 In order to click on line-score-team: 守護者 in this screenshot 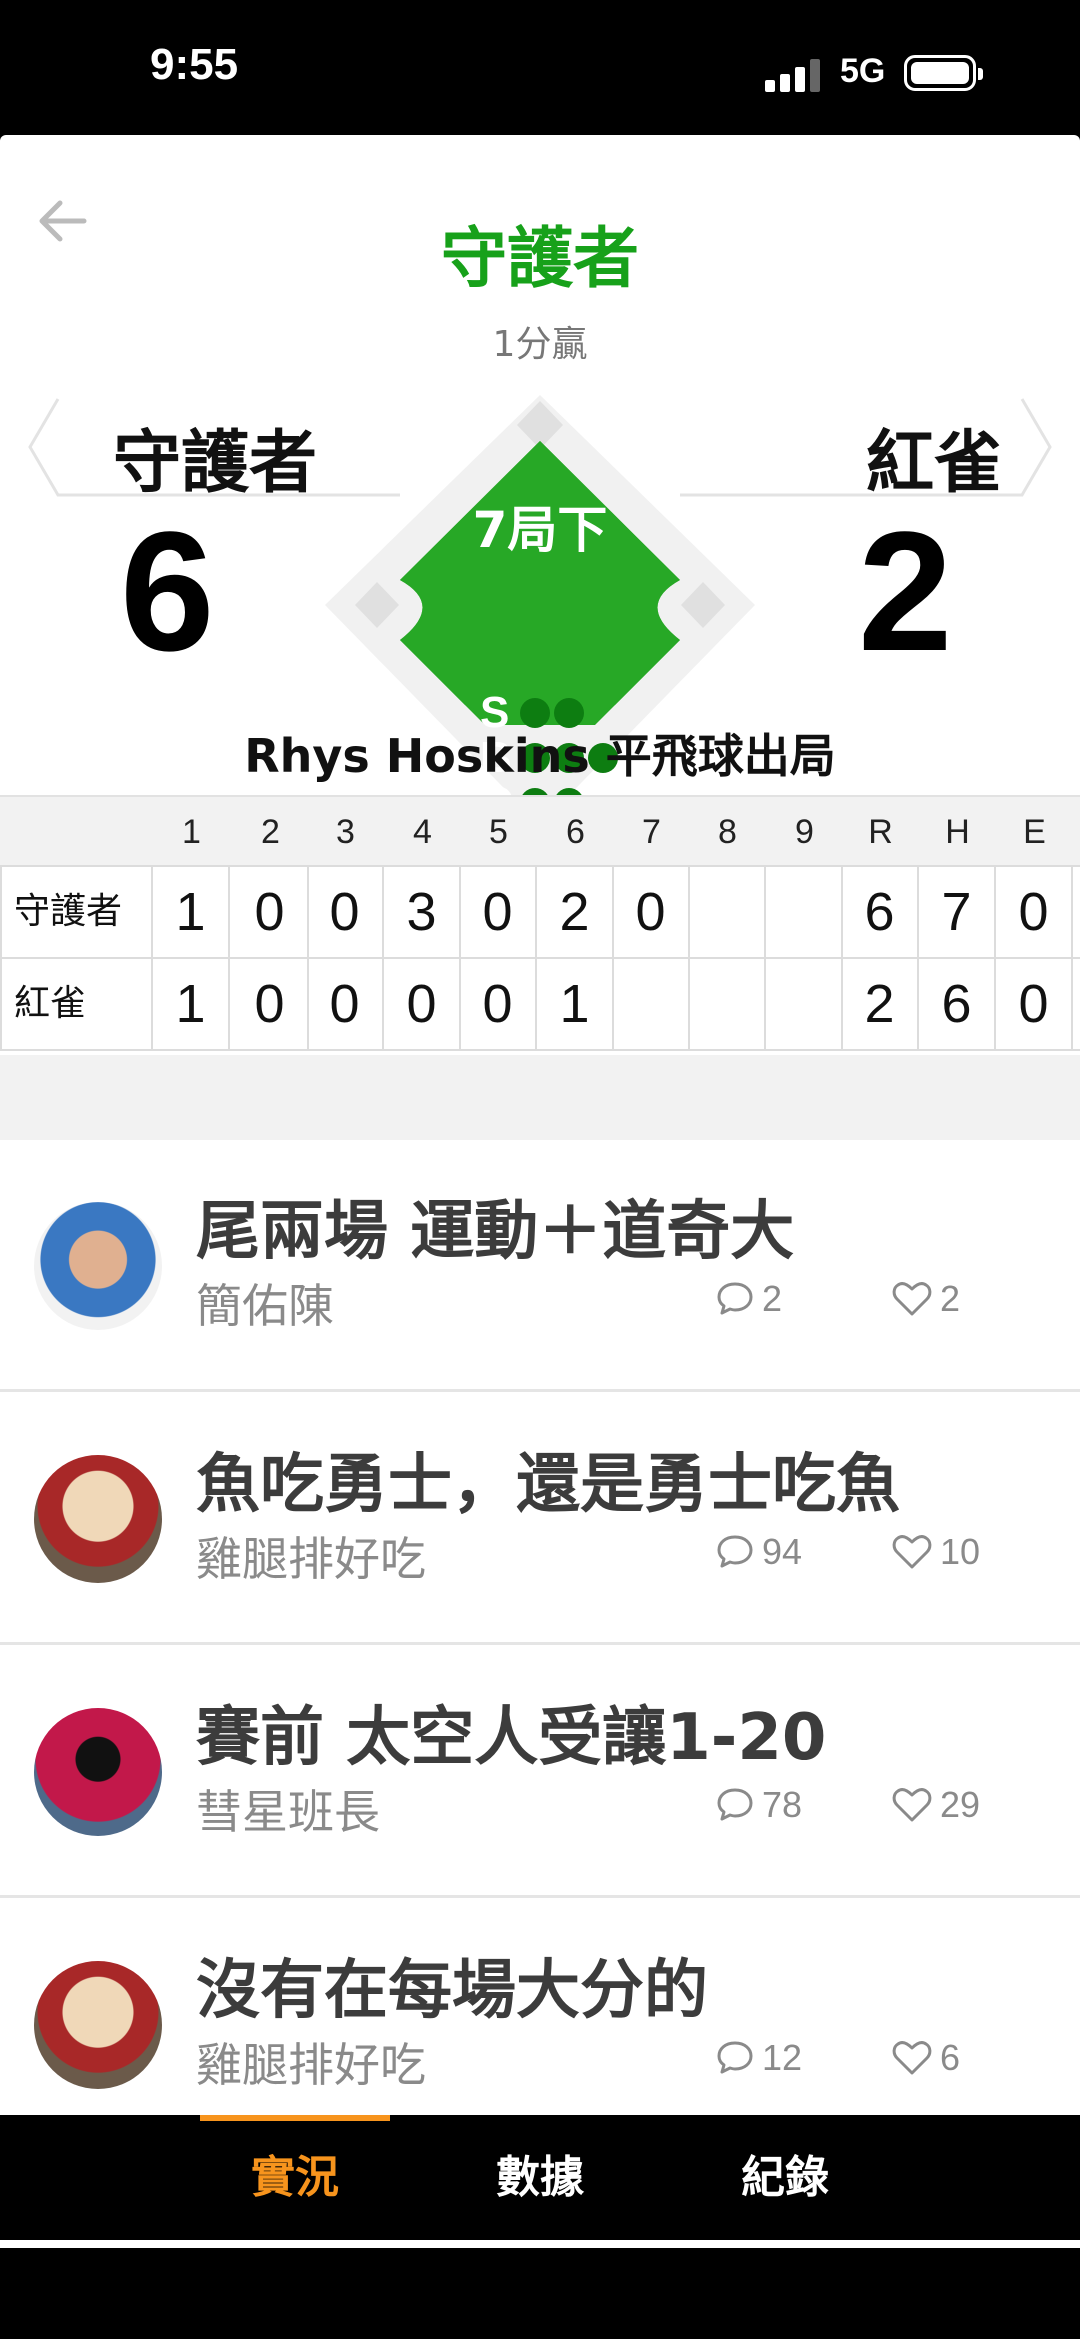, I will do `click(76, 912)`.